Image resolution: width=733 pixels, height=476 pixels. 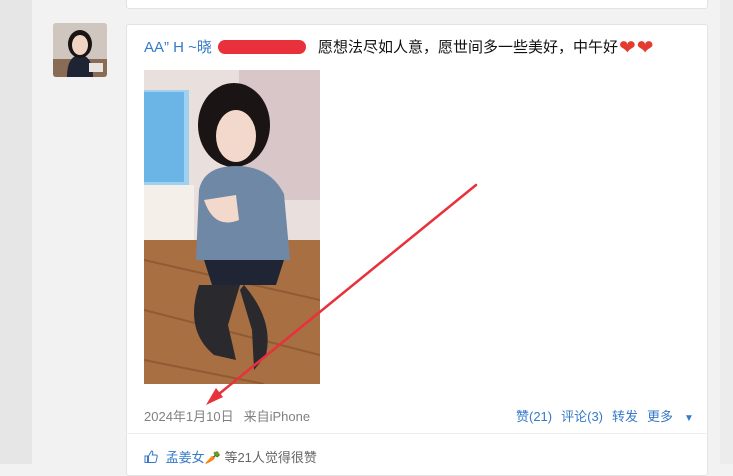 What do you see at coordinates (689, 418) in the screenshot?
I see `chevron-down-icon: ▼` at bounding box center [689, 418].